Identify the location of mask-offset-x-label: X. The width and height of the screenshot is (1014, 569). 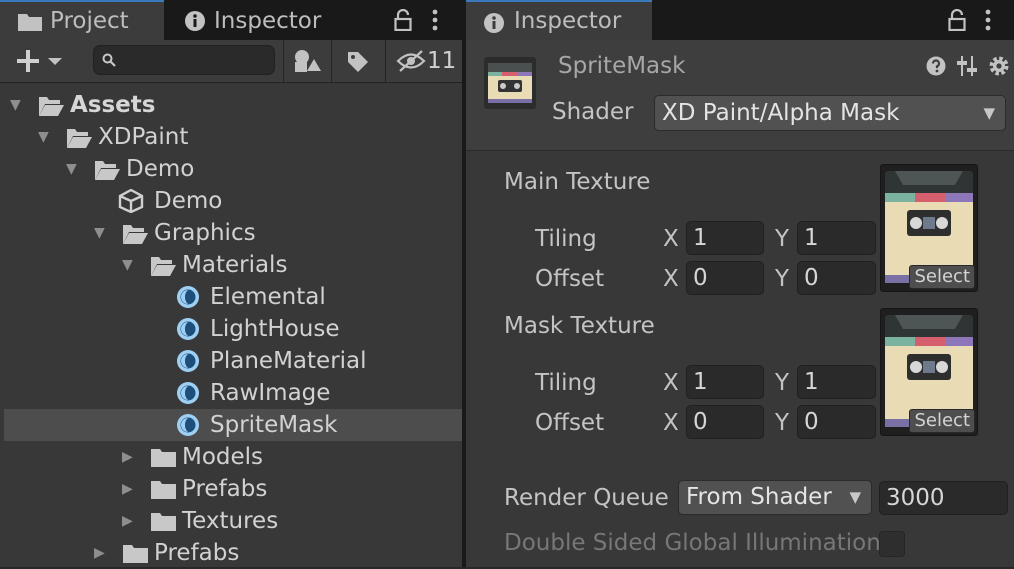
(671, 423).